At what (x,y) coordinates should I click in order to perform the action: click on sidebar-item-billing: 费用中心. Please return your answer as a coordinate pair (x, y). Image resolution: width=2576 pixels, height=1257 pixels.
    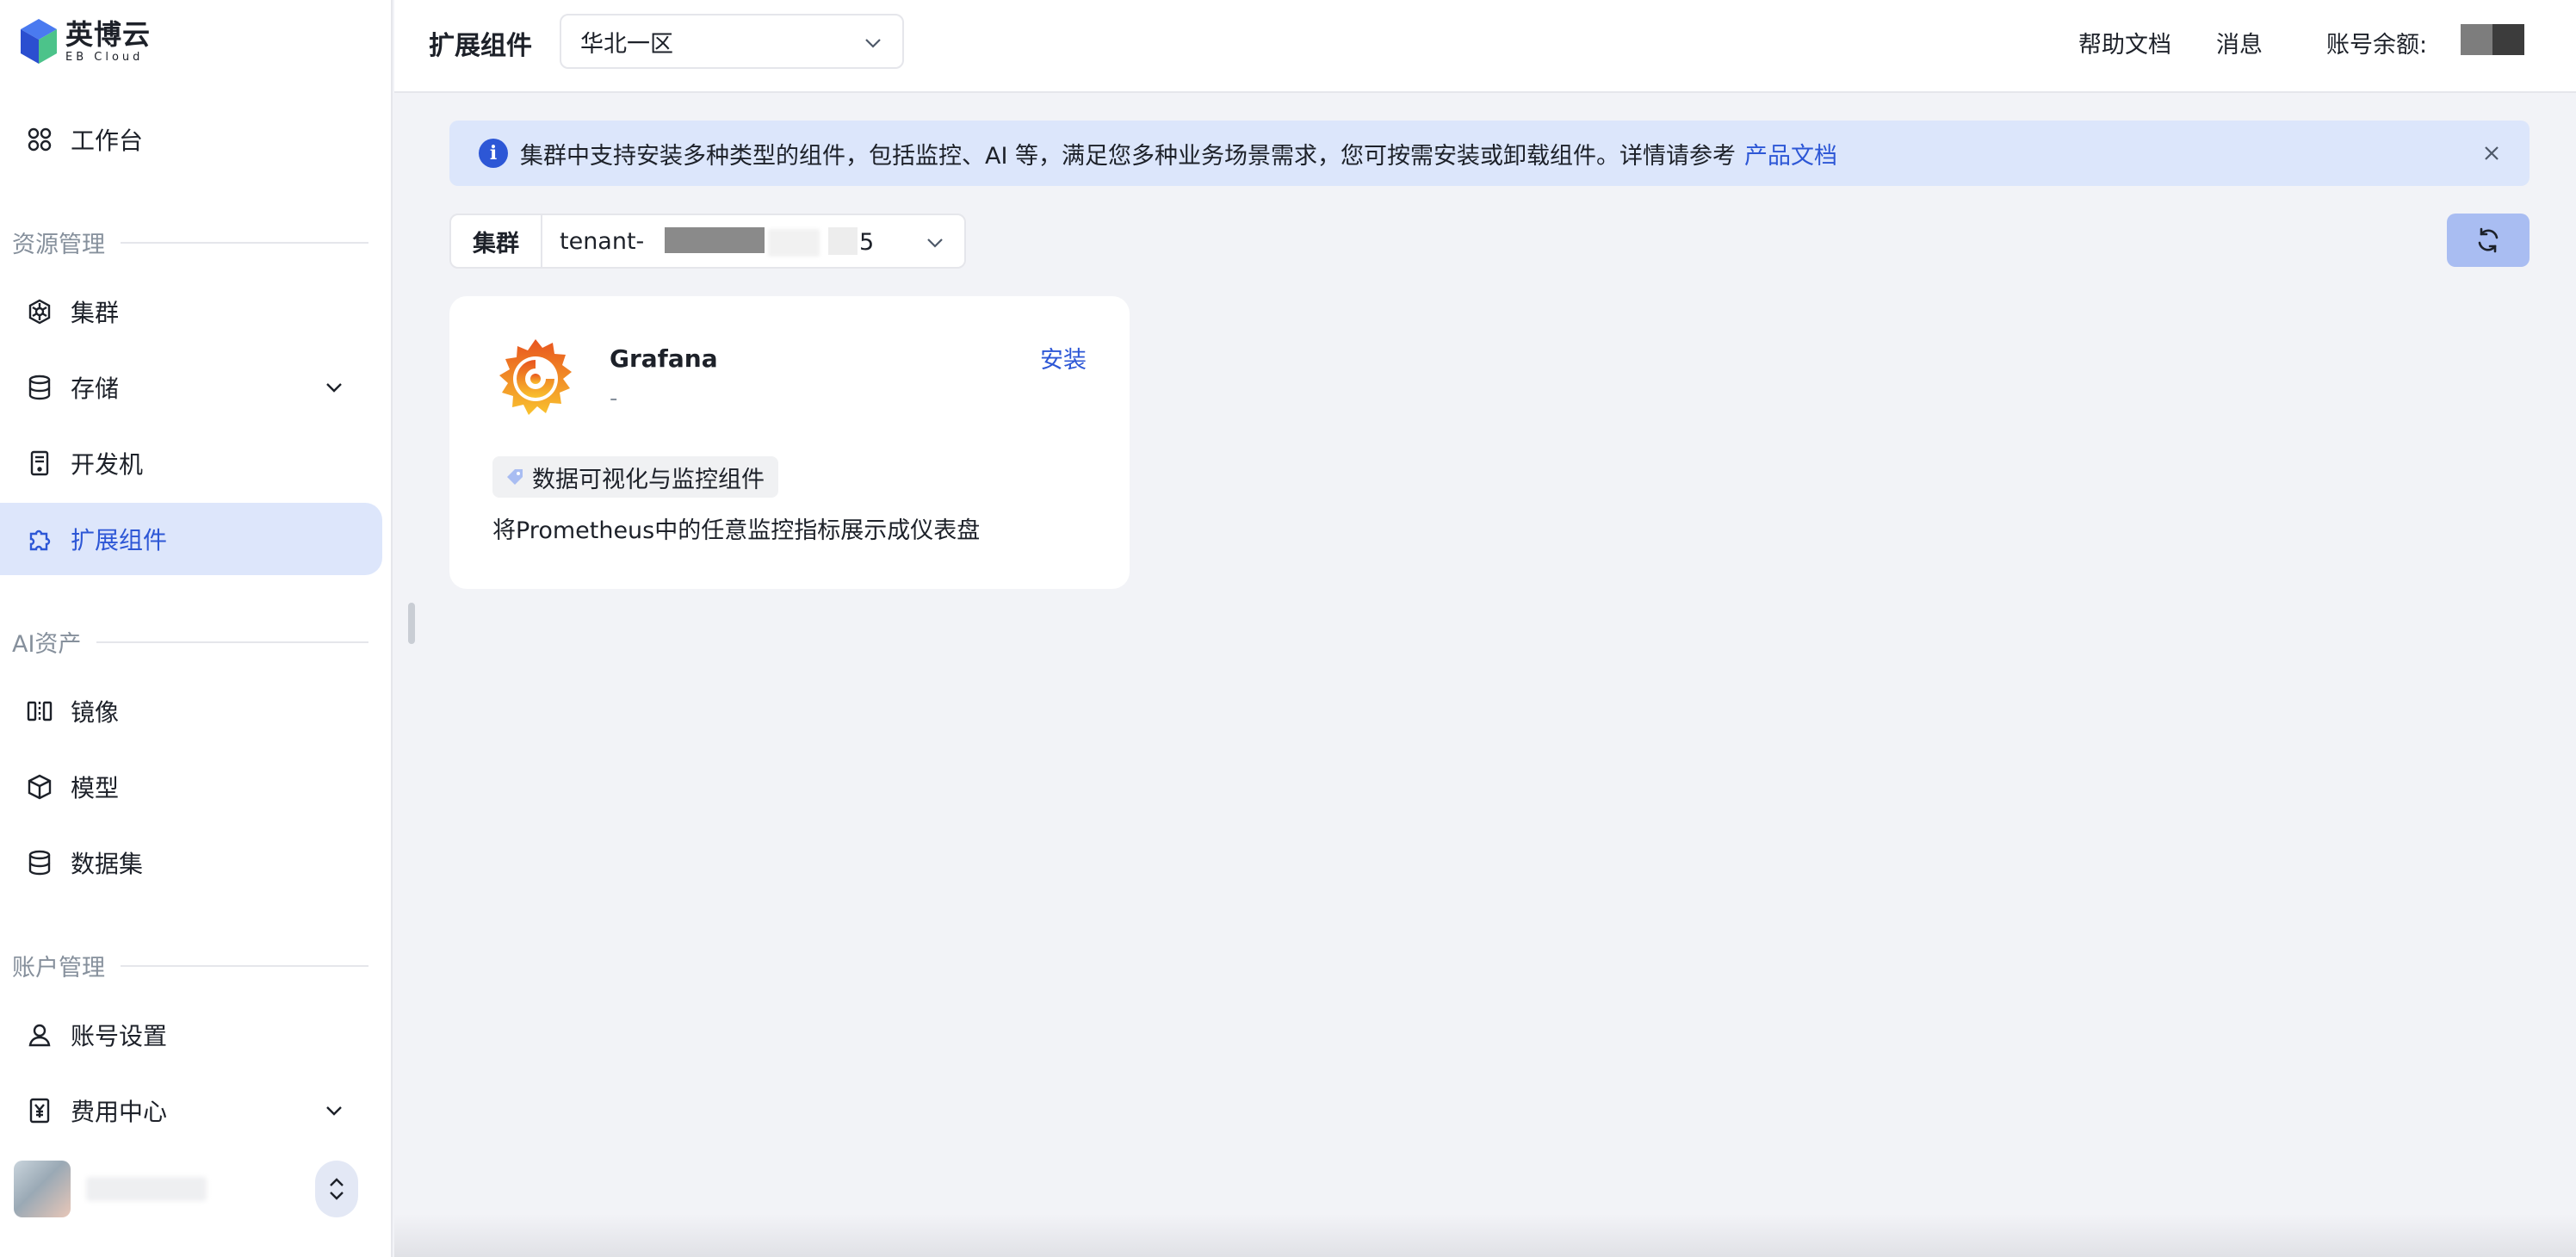
    Looking at the image, I should click on (191, 1110).